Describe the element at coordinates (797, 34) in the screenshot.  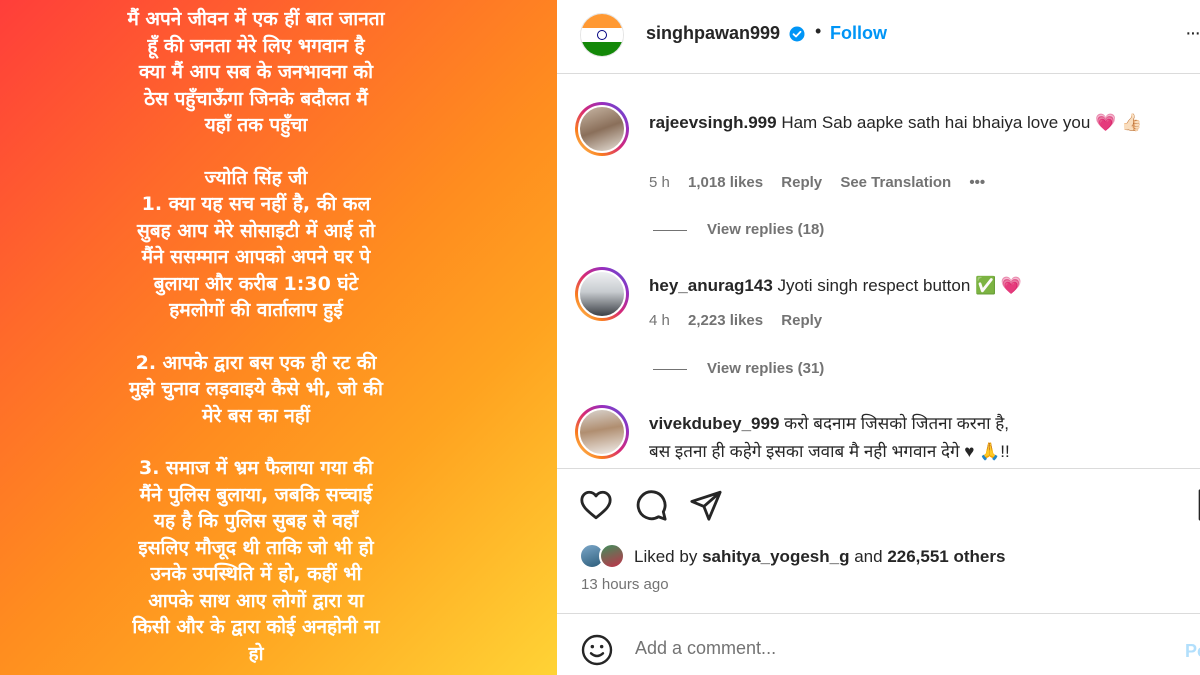
I see `verified-badge-icon` at that location.